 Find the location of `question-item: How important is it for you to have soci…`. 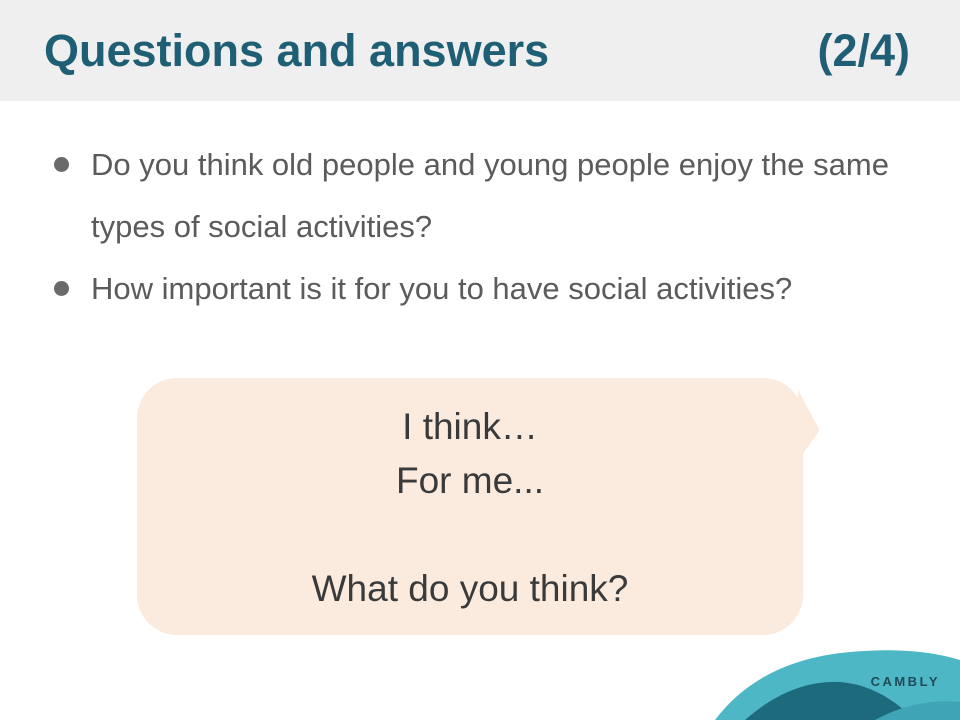

question-item: How important is it for you to have soci… is located at coordinates (480, 289).